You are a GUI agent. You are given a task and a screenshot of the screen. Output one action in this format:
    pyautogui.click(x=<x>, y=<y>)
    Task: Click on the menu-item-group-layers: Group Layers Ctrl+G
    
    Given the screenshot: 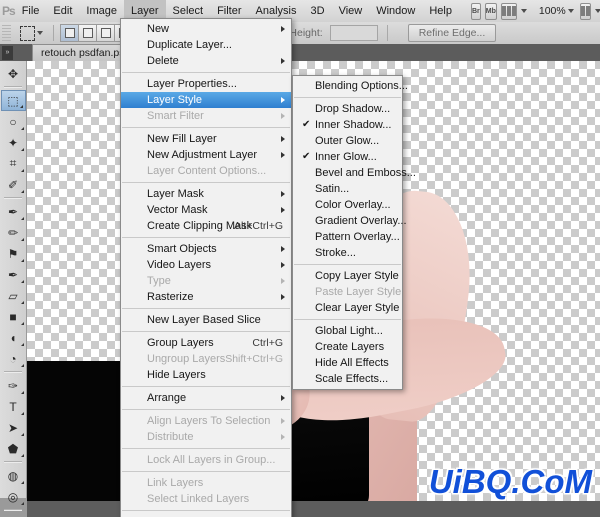 What is the action you would take?
    pyautogui.click(x=206, y=343)
    